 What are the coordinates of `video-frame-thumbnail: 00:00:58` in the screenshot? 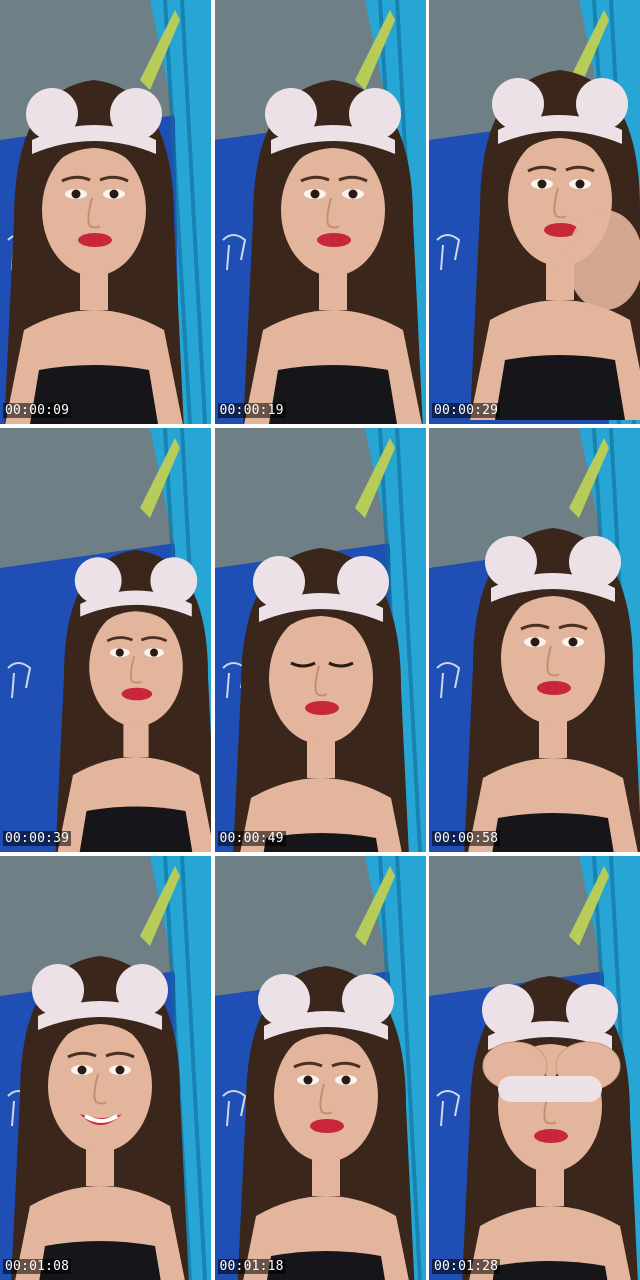 It's located at (534, 640).